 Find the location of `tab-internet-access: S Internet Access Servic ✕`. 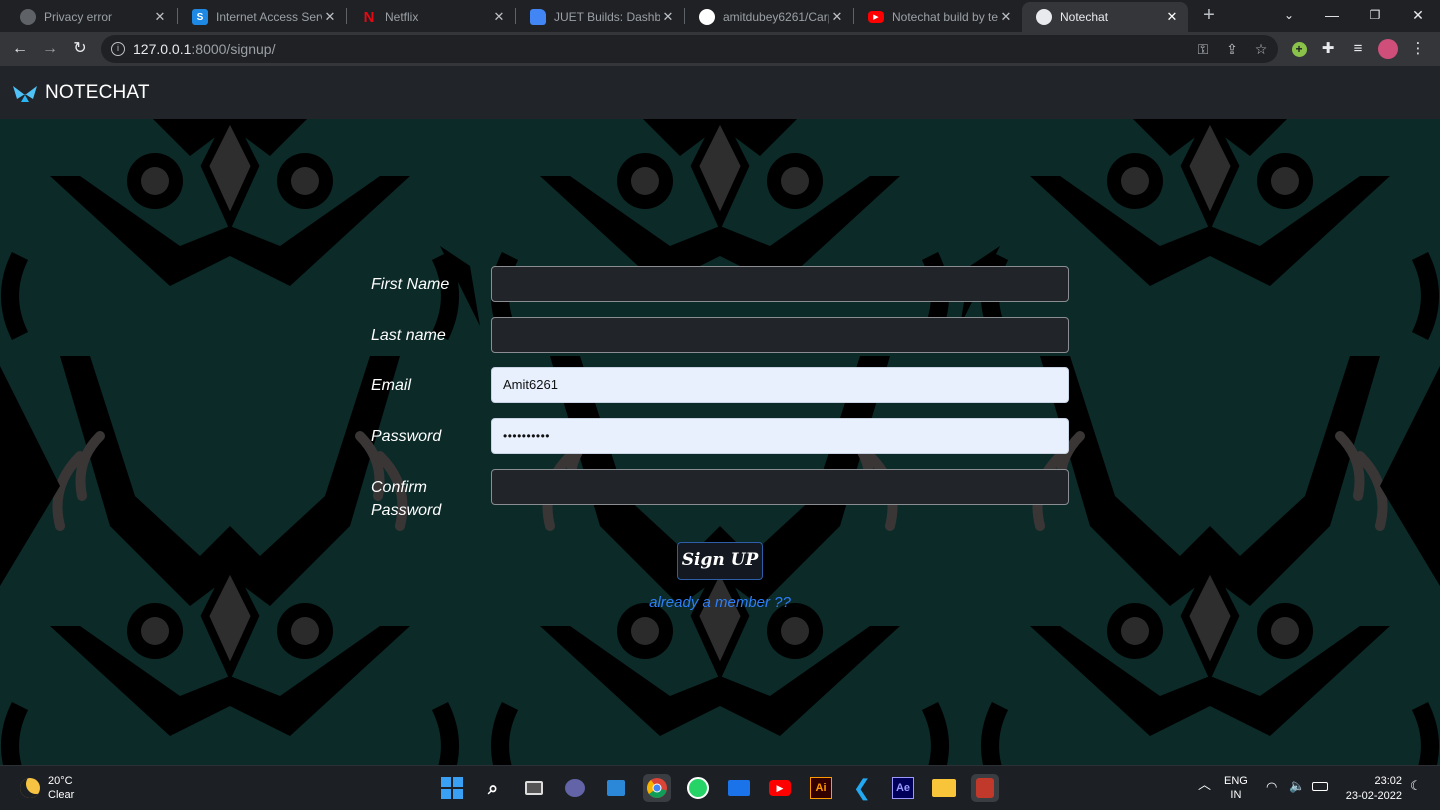

tab-internet-access: S Internet Access Servic ✕ is located at coordinates (262, 17).